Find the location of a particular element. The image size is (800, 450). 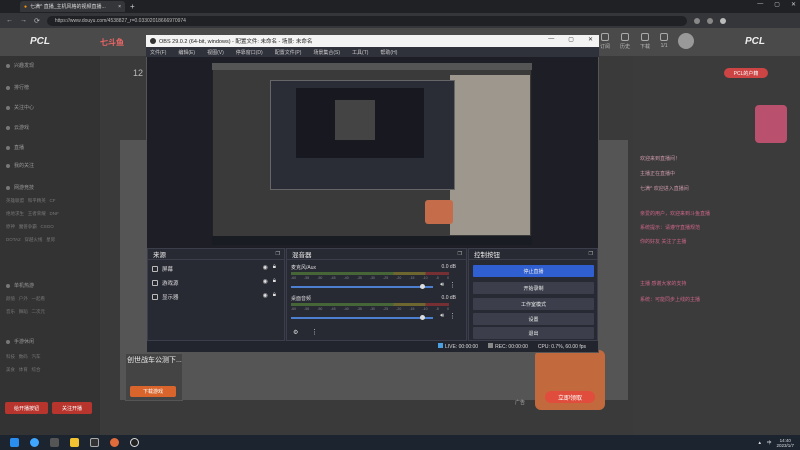

menu-edit: 编辑(E) is located at coordinates (186, 52).